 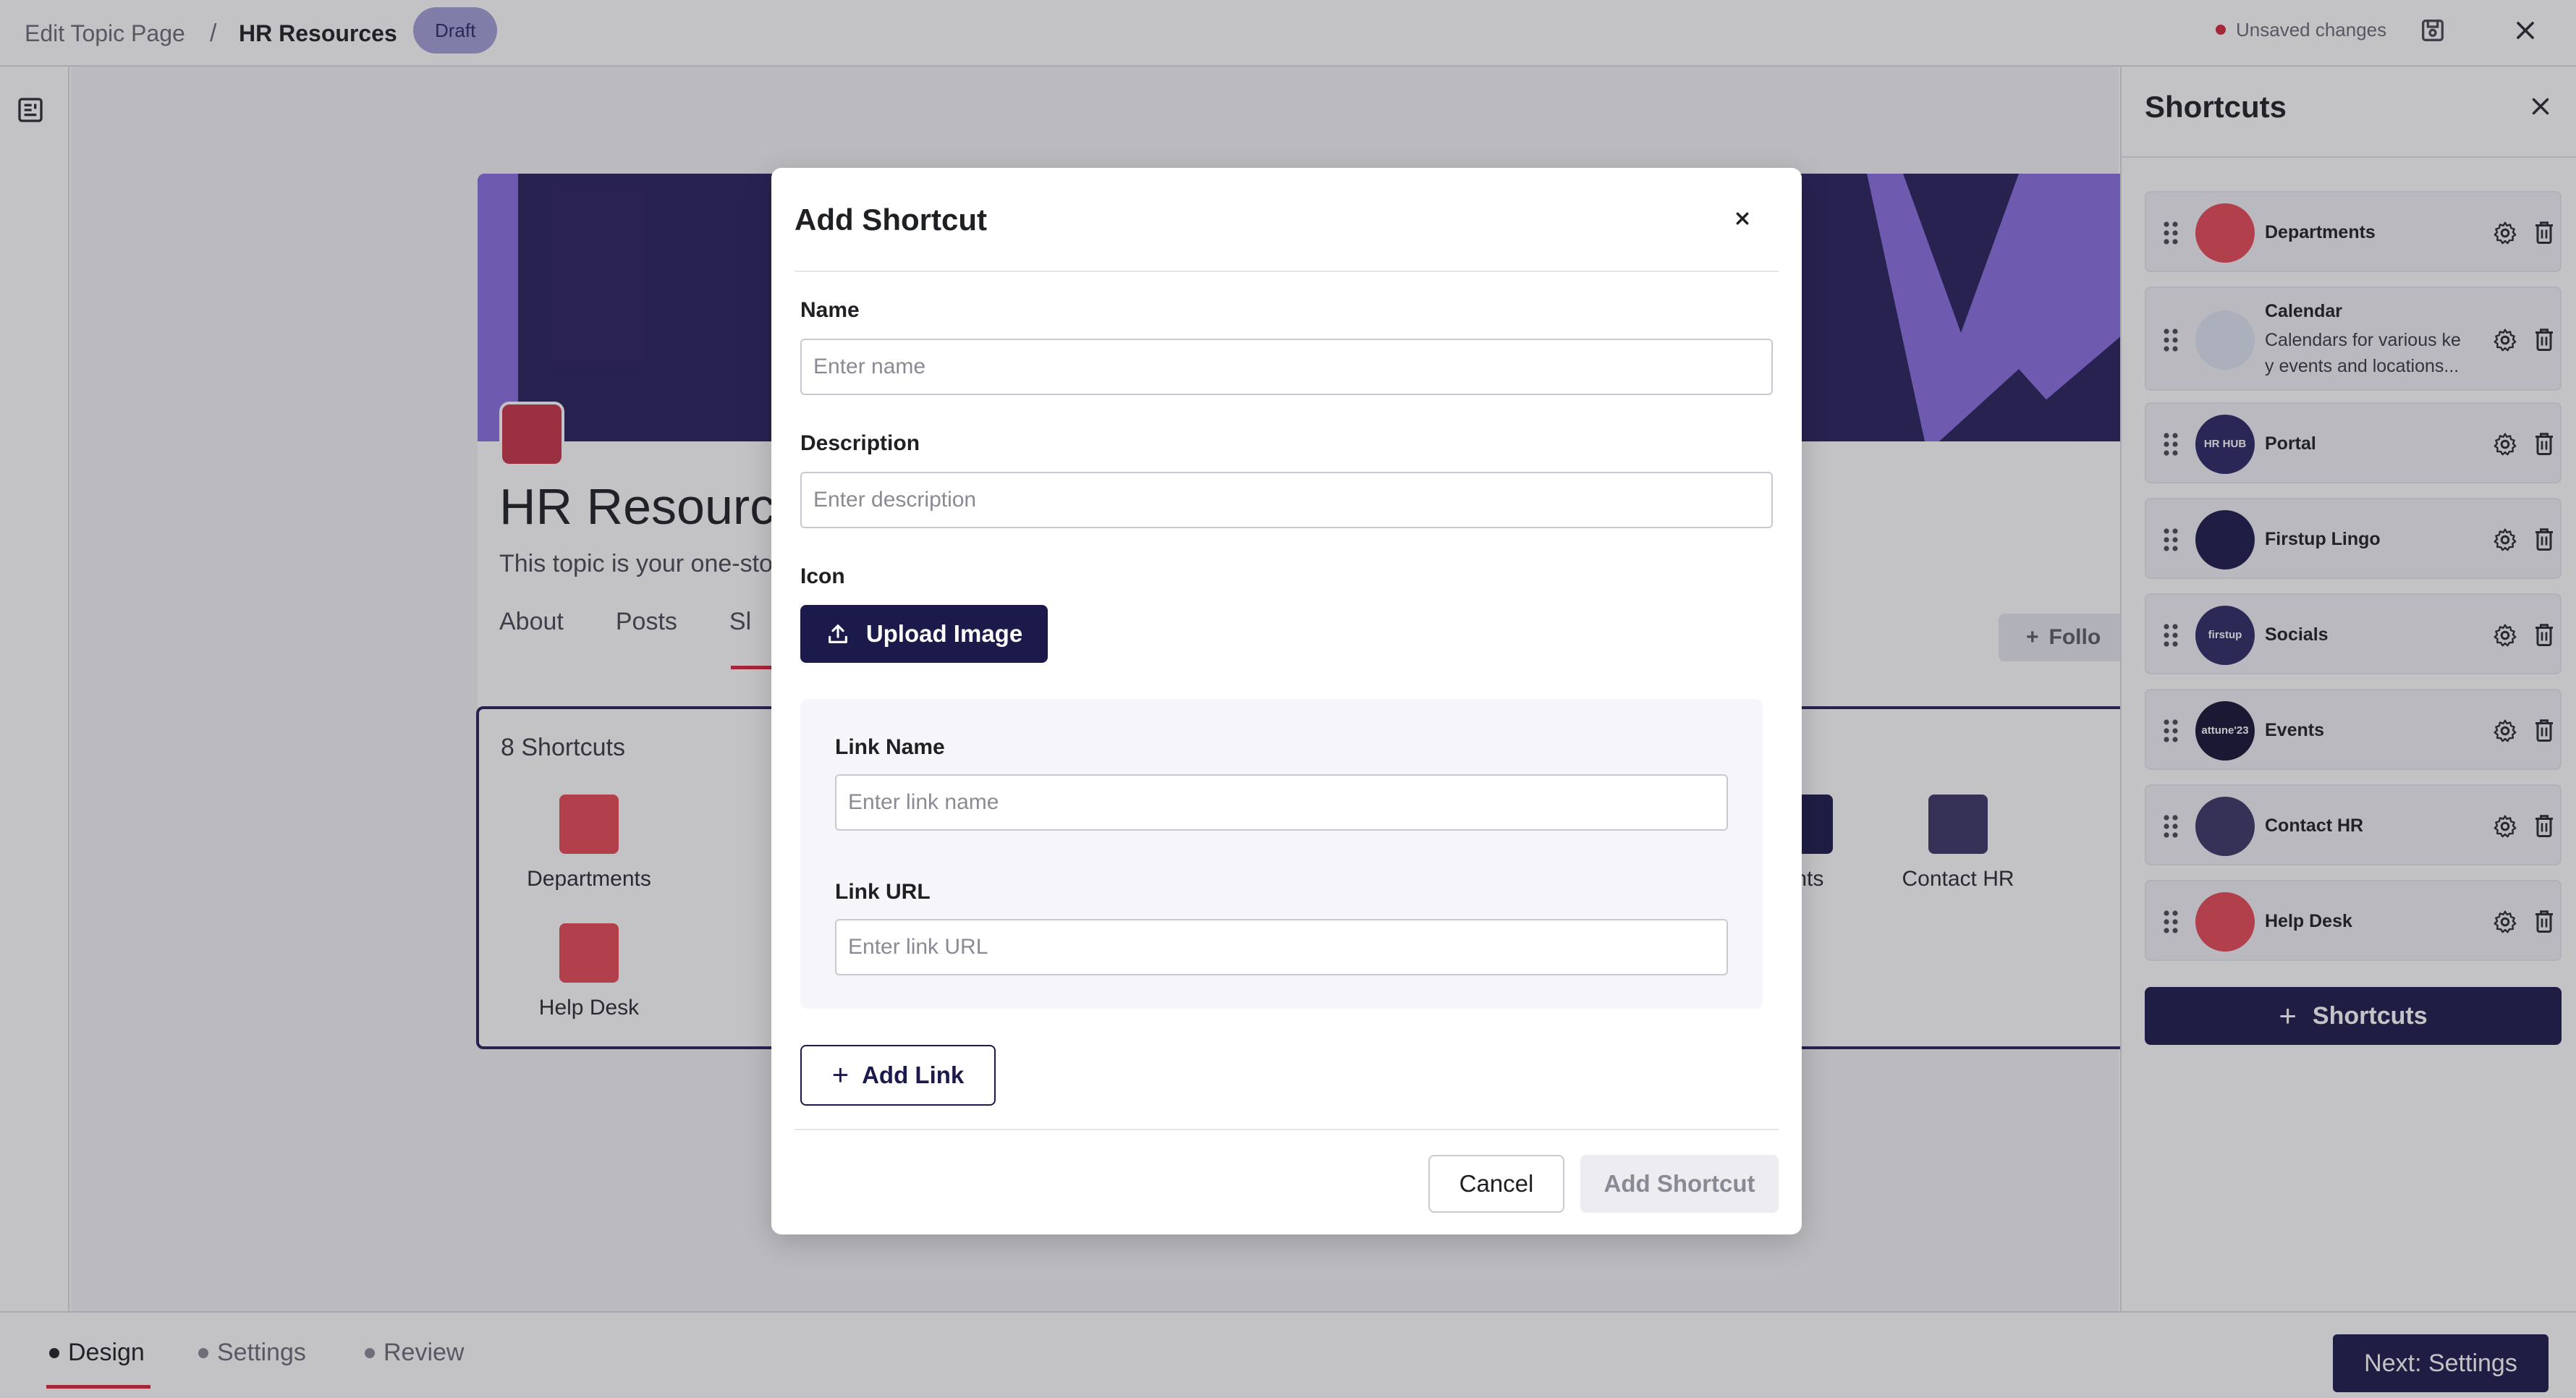 What do you see at coordinates (883, 892) in the screenshot?
I see `link-url-label: Link URL` at bounding box center [883, 892].